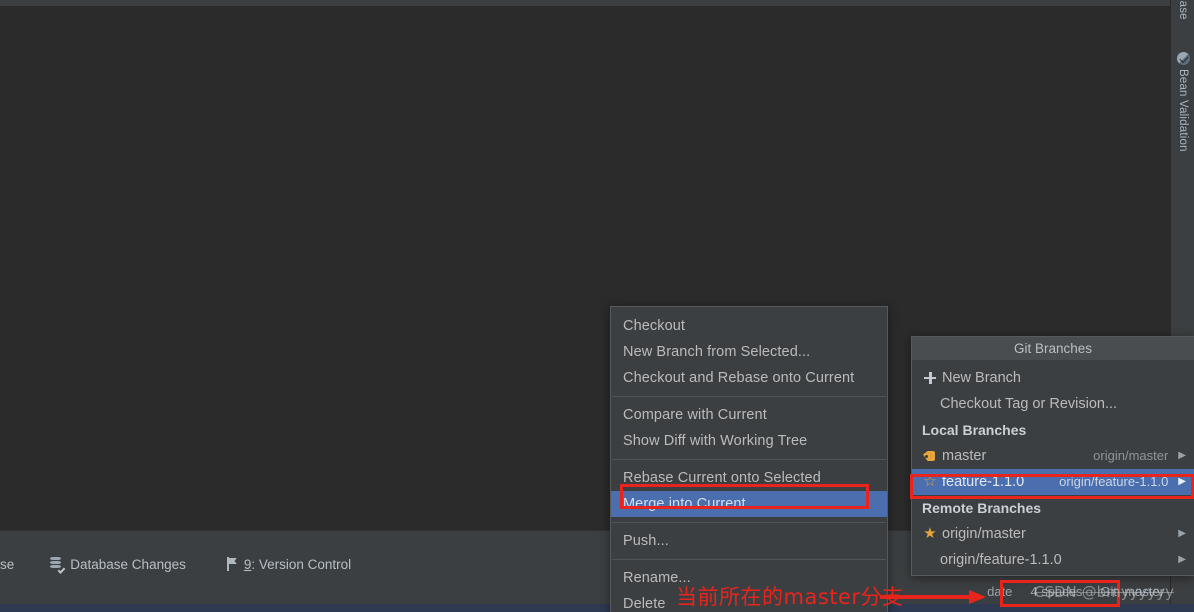  What do you see at coordinates (790, 597) in the screenshot?
I see `annotation-chinese-note: 当前所在的master分支` at bounding box center [790, 597].